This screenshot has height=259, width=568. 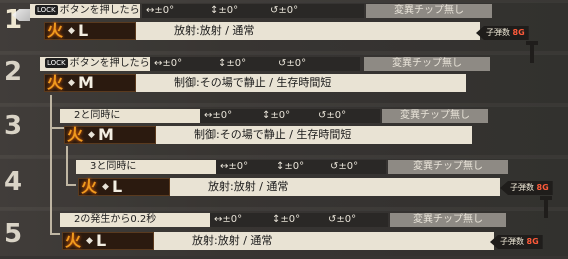 What do you see at coordinates (13, 234) in the screenshot?
I see `row-number: 5` at bounding box center [13, 234].